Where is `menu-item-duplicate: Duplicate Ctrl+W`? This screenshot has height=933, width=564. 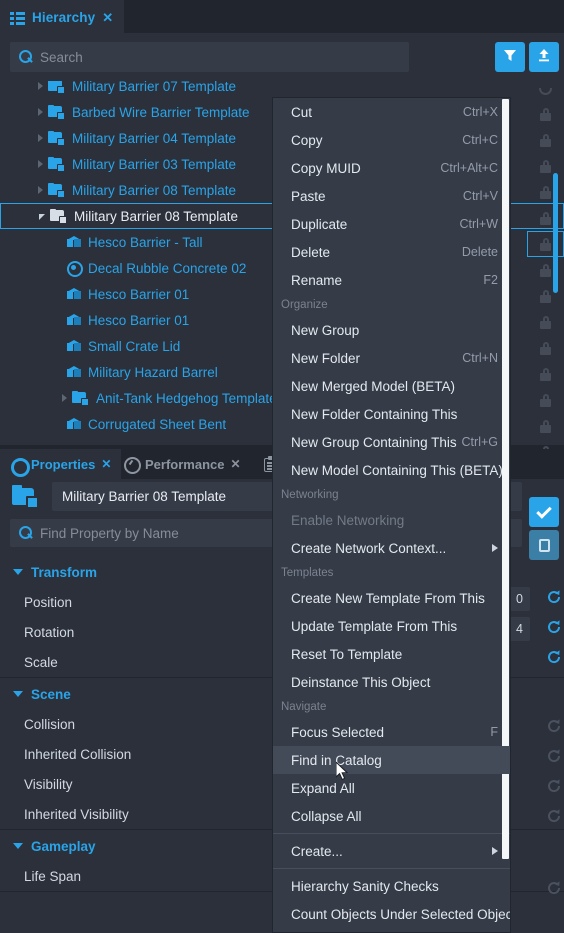
menu-item-duplicate: Duplicate Ctrl+W is located at coordinates (391, 224).